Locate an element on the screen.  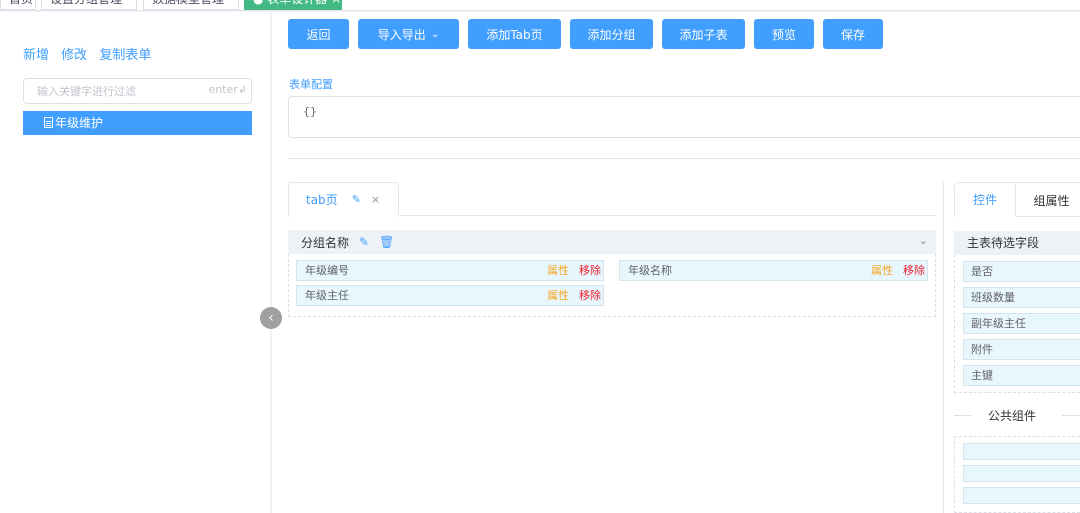
back-button-label: 返回 is located at coordinates (318, 34).